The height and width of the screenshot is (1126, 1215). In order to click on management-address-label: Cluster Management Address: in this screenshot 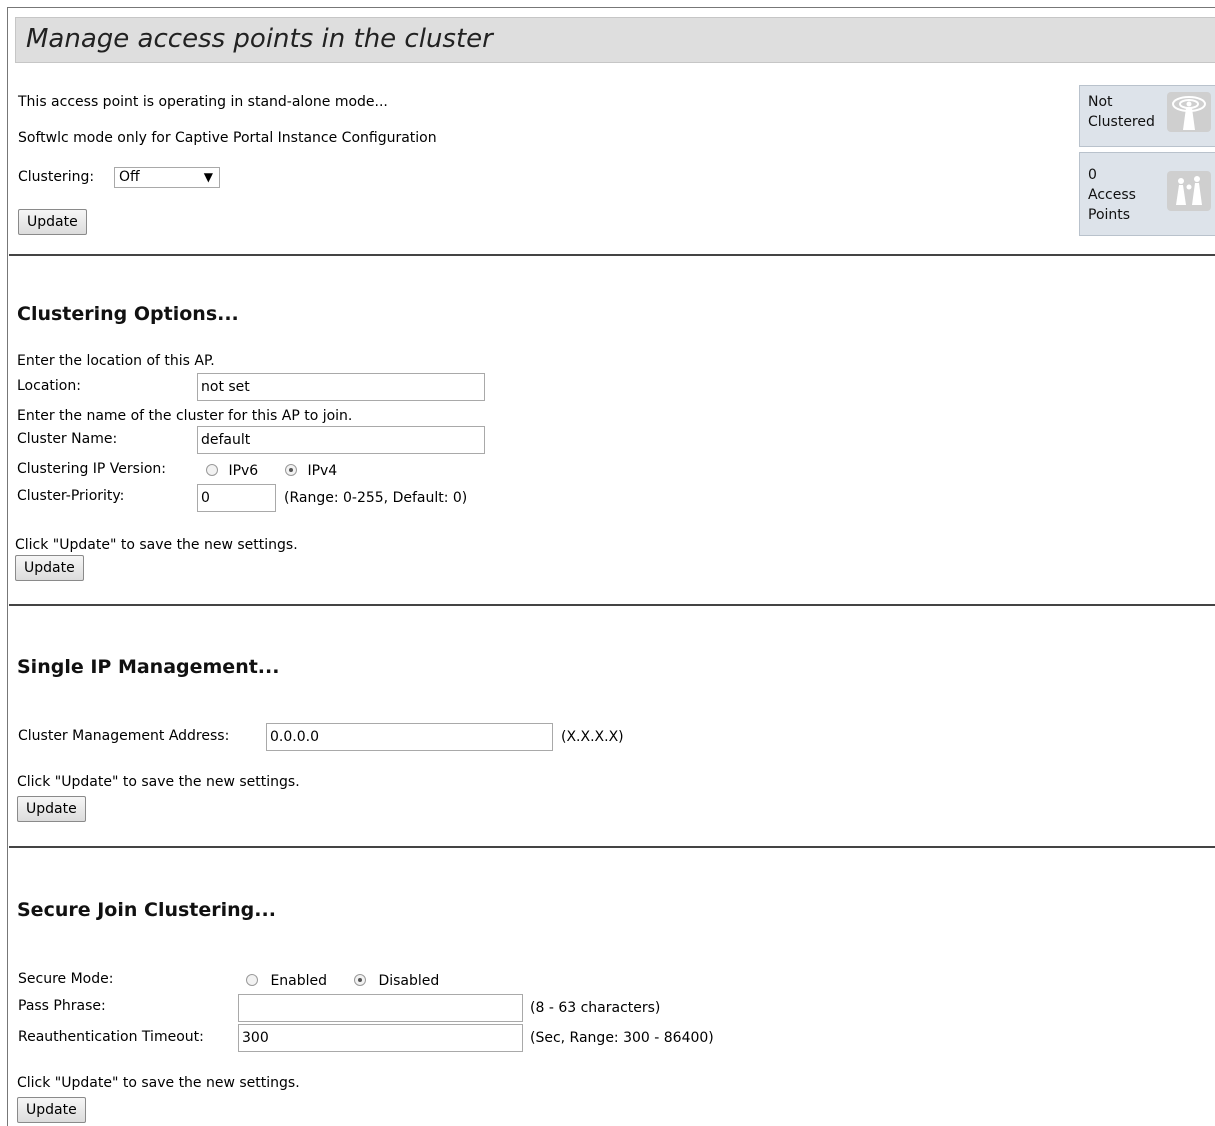, I will do `click(124, 736)`.